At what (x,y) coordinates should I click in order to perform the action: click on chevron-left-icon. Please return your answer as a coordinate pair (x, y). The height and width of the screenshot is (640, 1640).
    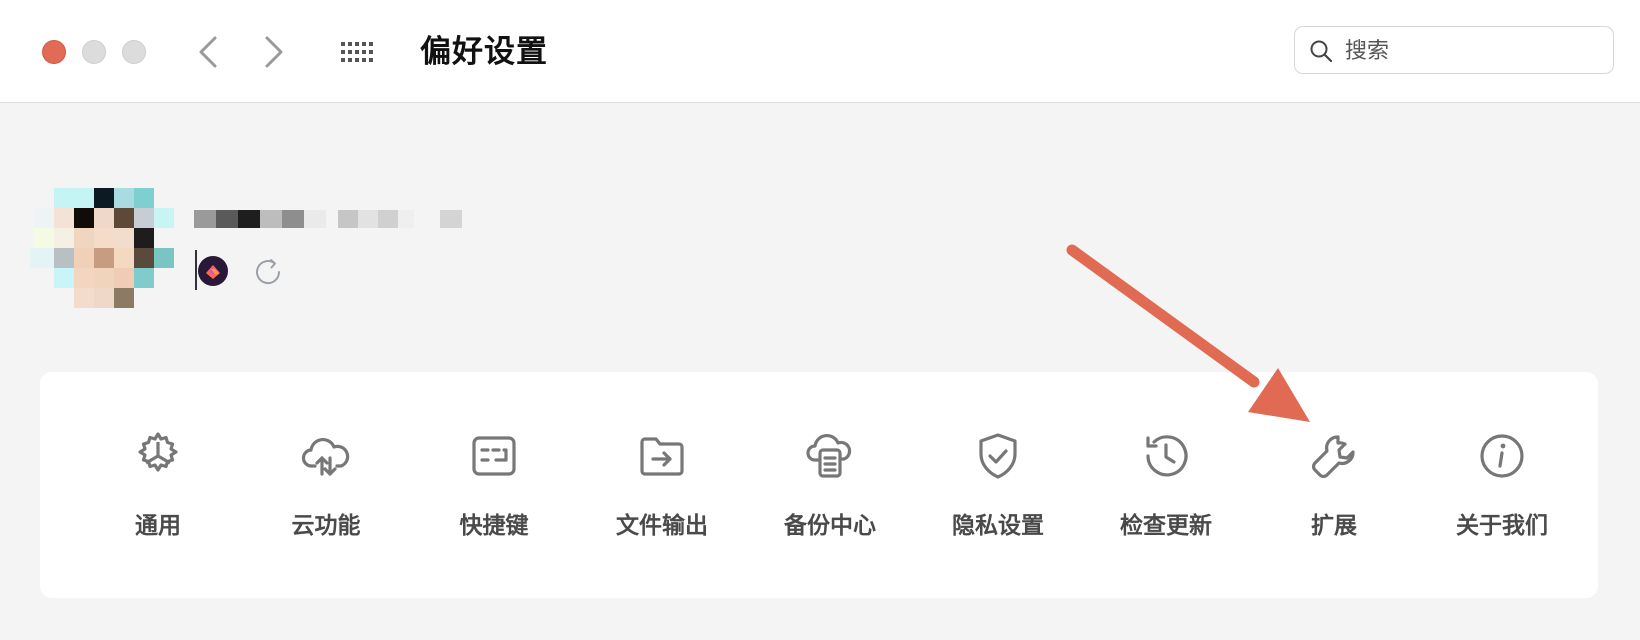
    Looking at the image, I should click on (208, 52).